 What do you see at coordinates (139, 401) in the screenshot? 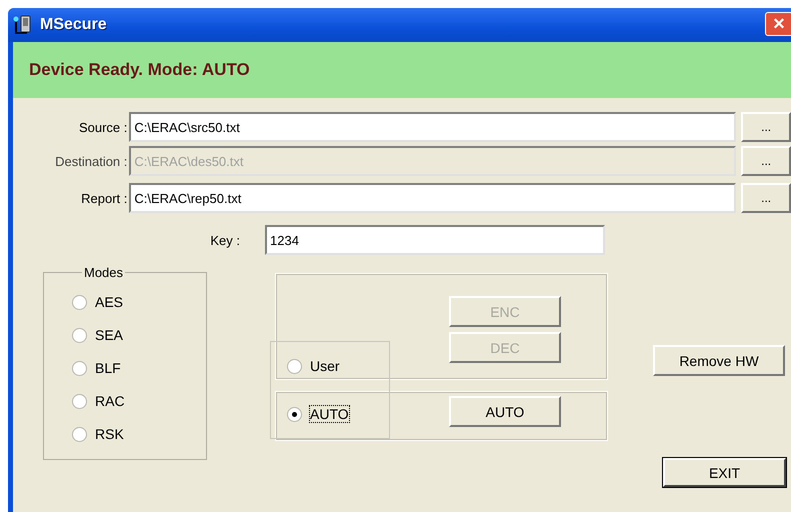
I see `radio-option: RAC` at bounding box center [139, 401].